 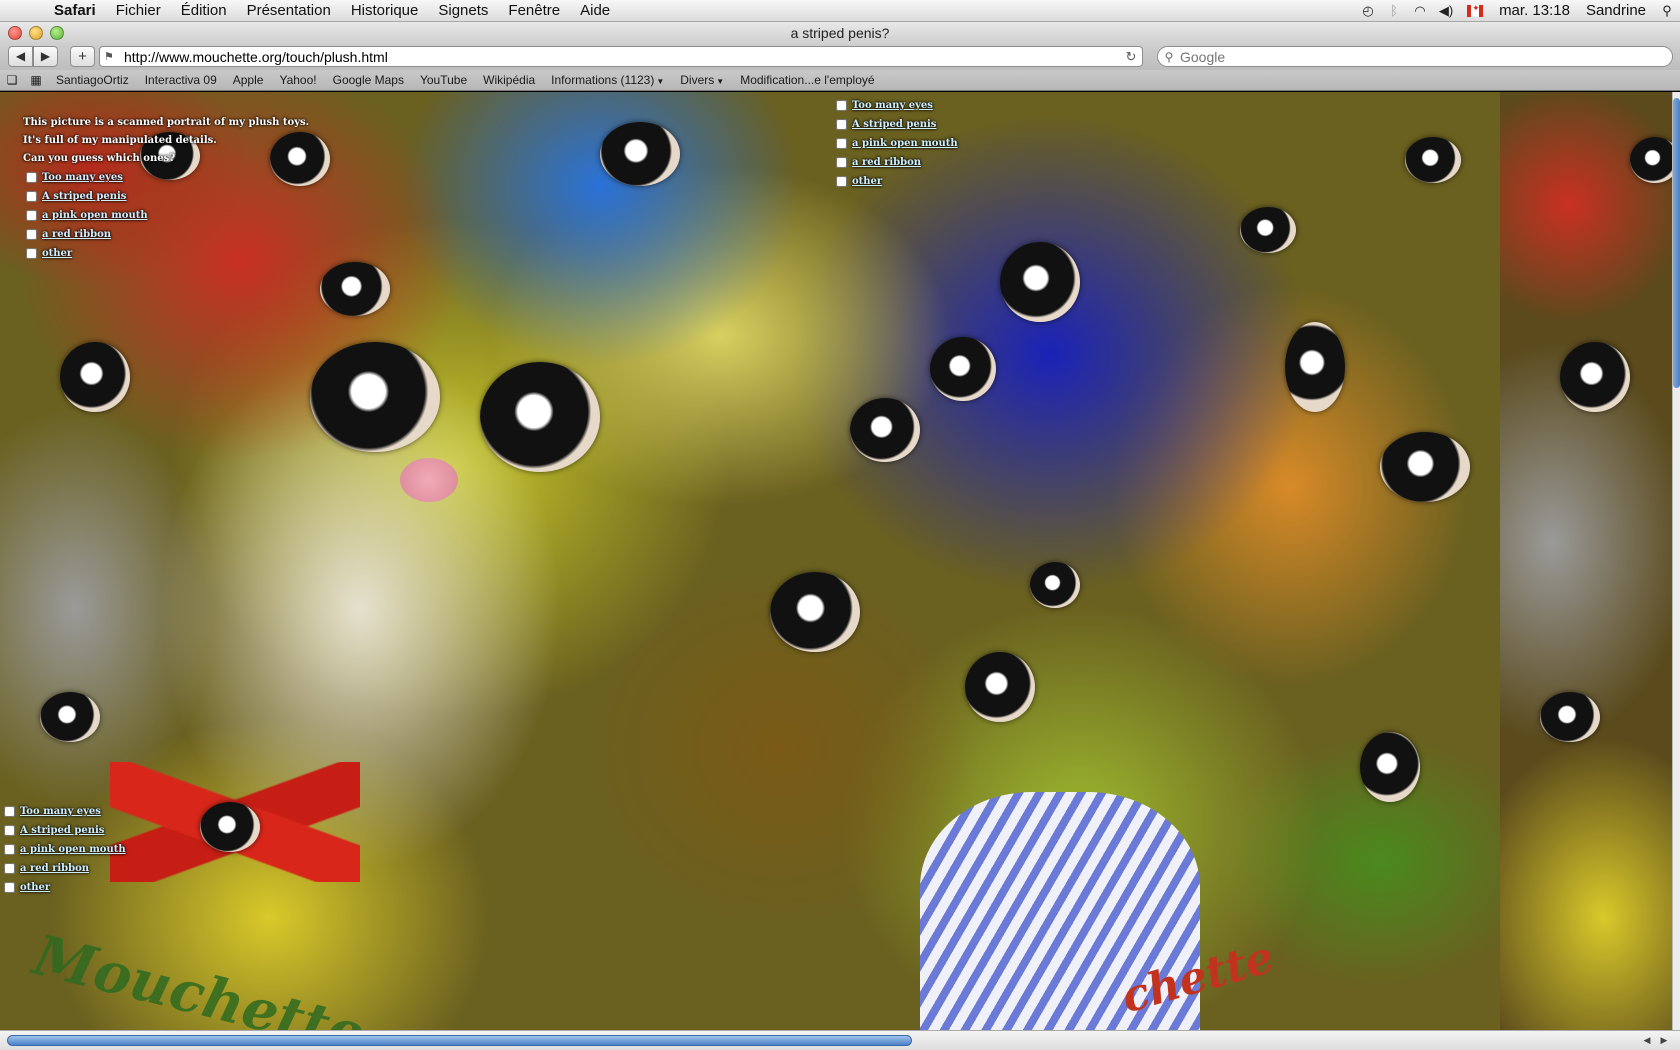 What do you see at coordinates (1676, 243) in the screenshot?
I see `vertical-scroll-thumb` at bounding box center [1676, 243].